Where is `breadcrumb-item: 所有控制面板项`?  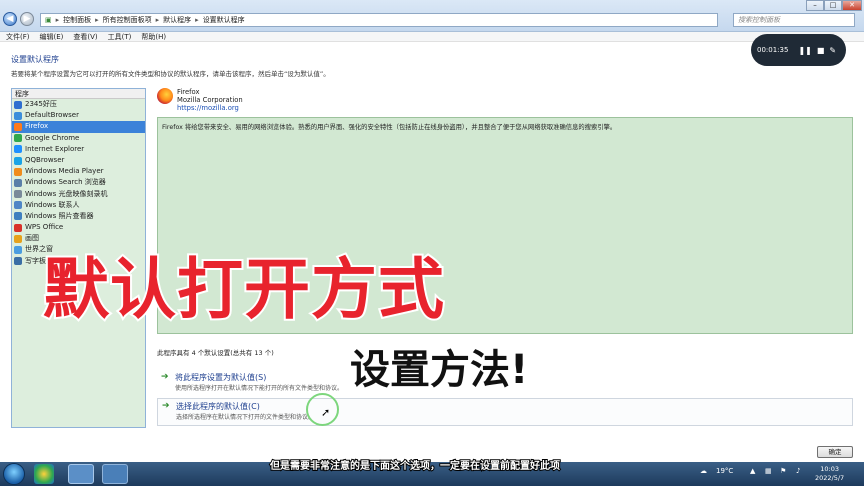
breadcrumb-item: 所有控制面板项 is located at coordinates (127, 20).